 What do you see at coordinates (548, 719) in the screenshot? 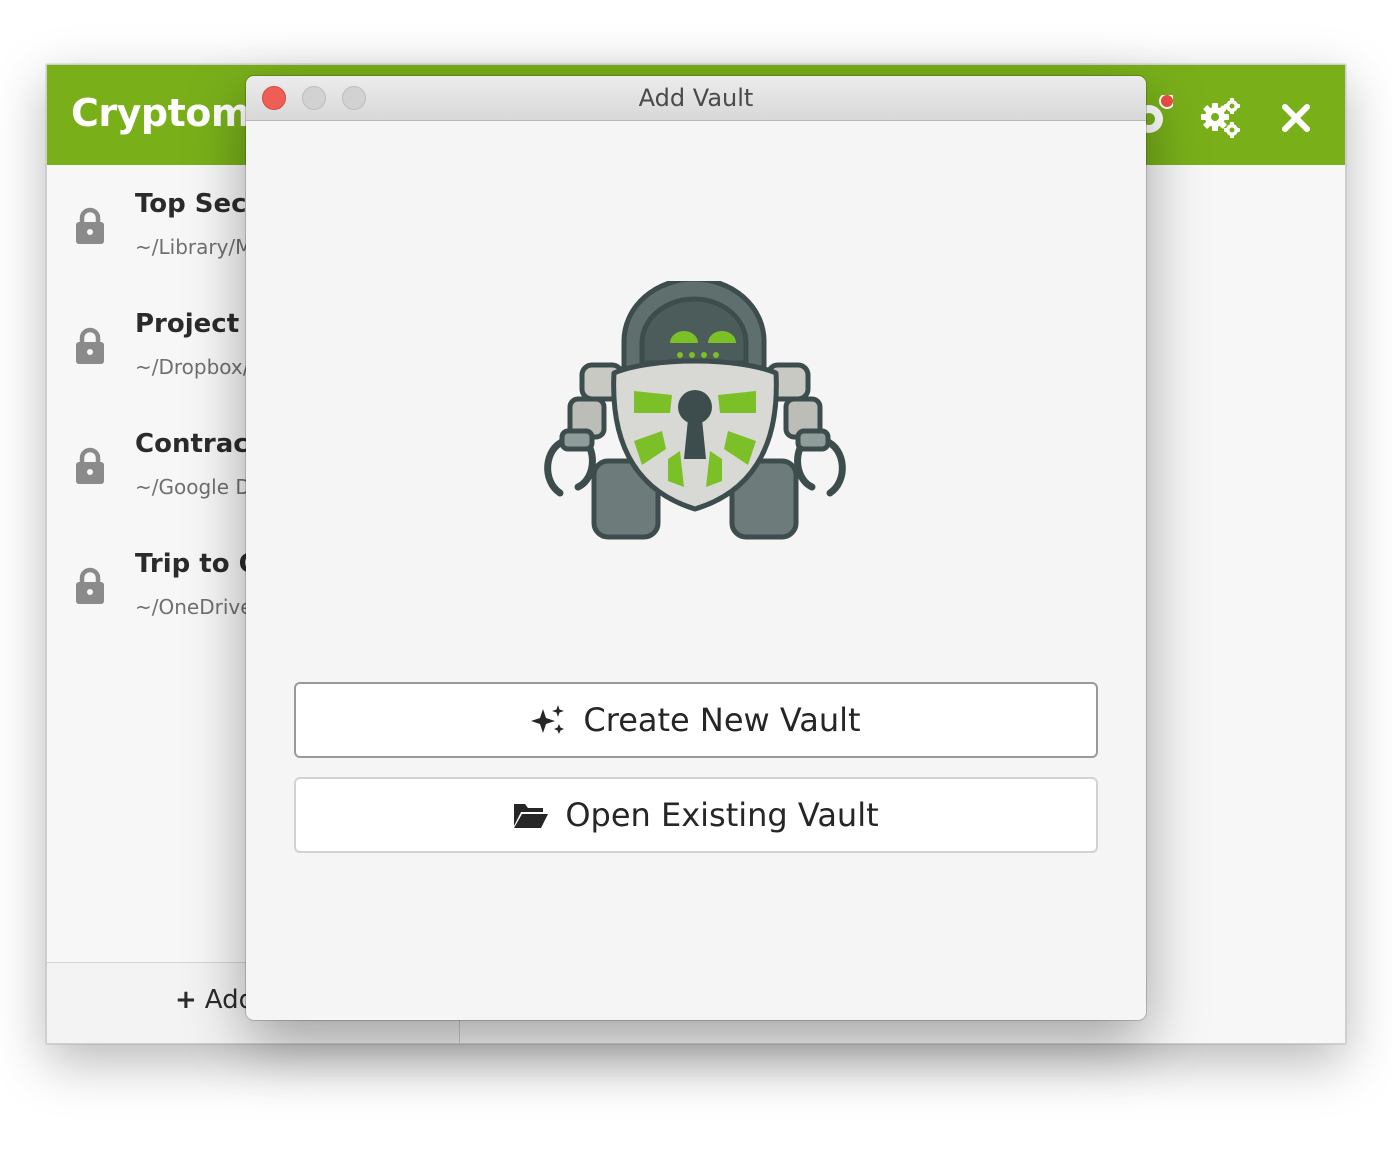
I see `sparkles-icon` at bounding box center [548, 719].